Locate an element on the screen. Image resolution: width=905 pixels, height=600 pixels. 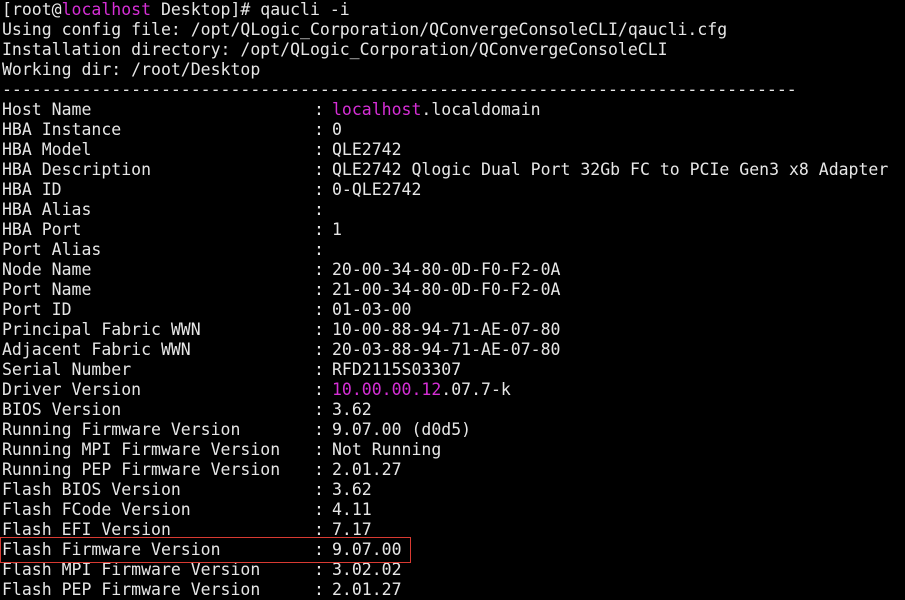
running-mpi-firmware-version-row: Running MPI Firmware Version: Not Running is located at coordinates (453, 450).